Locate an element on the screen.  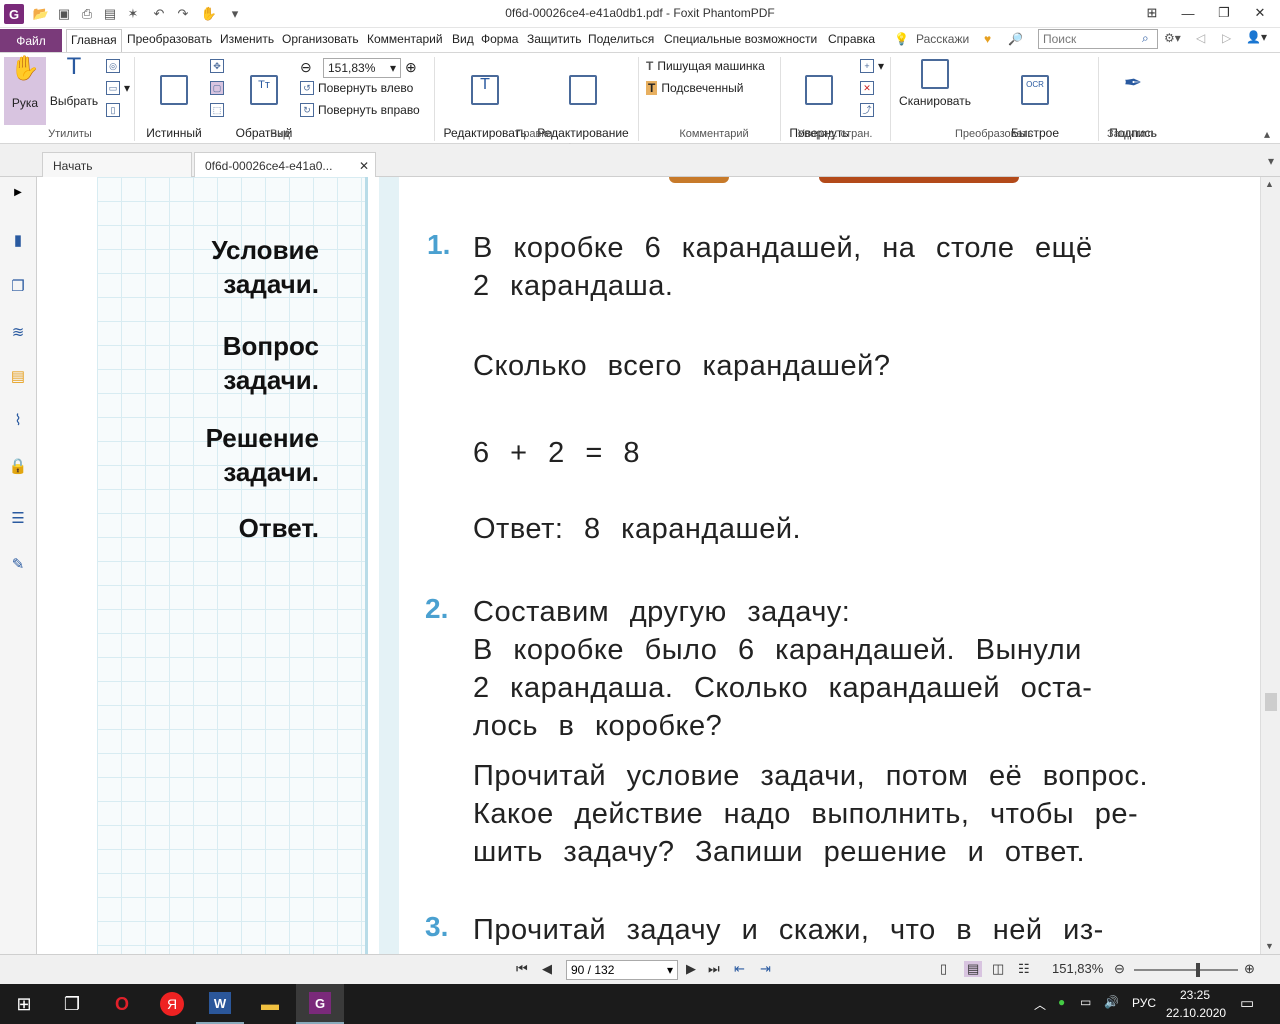
scroll-up-icon: ▲ is located at coordinates (1269, 184).